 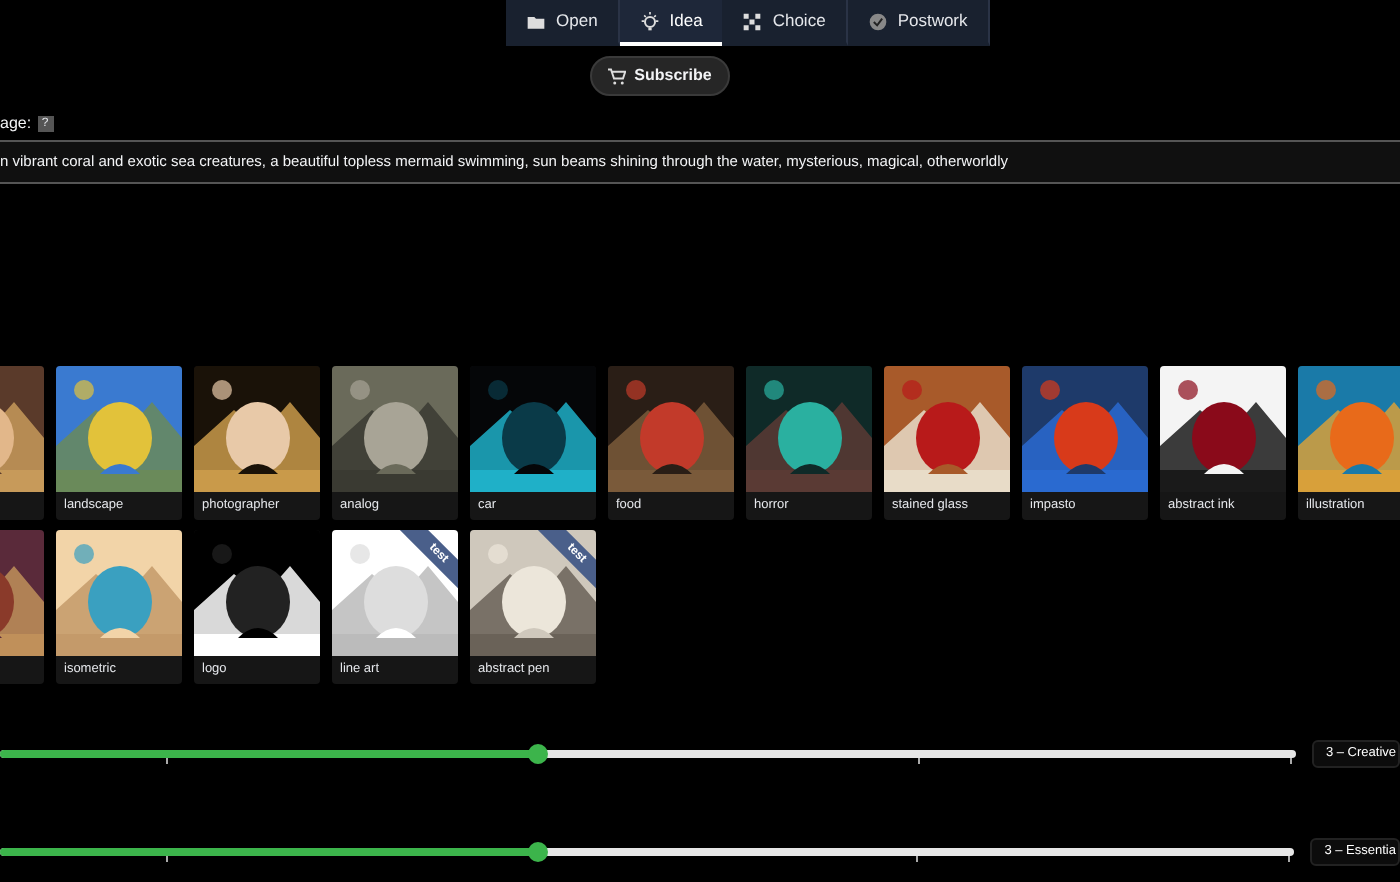 I want to click on folder-icon, so click(x=536, y=21).